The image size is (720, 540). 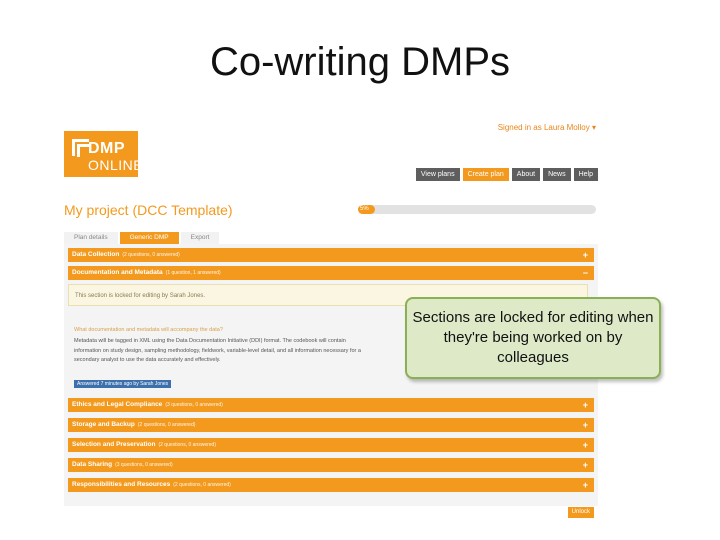 I want to click on progress-label: 5%, so click(x=364, y=209).